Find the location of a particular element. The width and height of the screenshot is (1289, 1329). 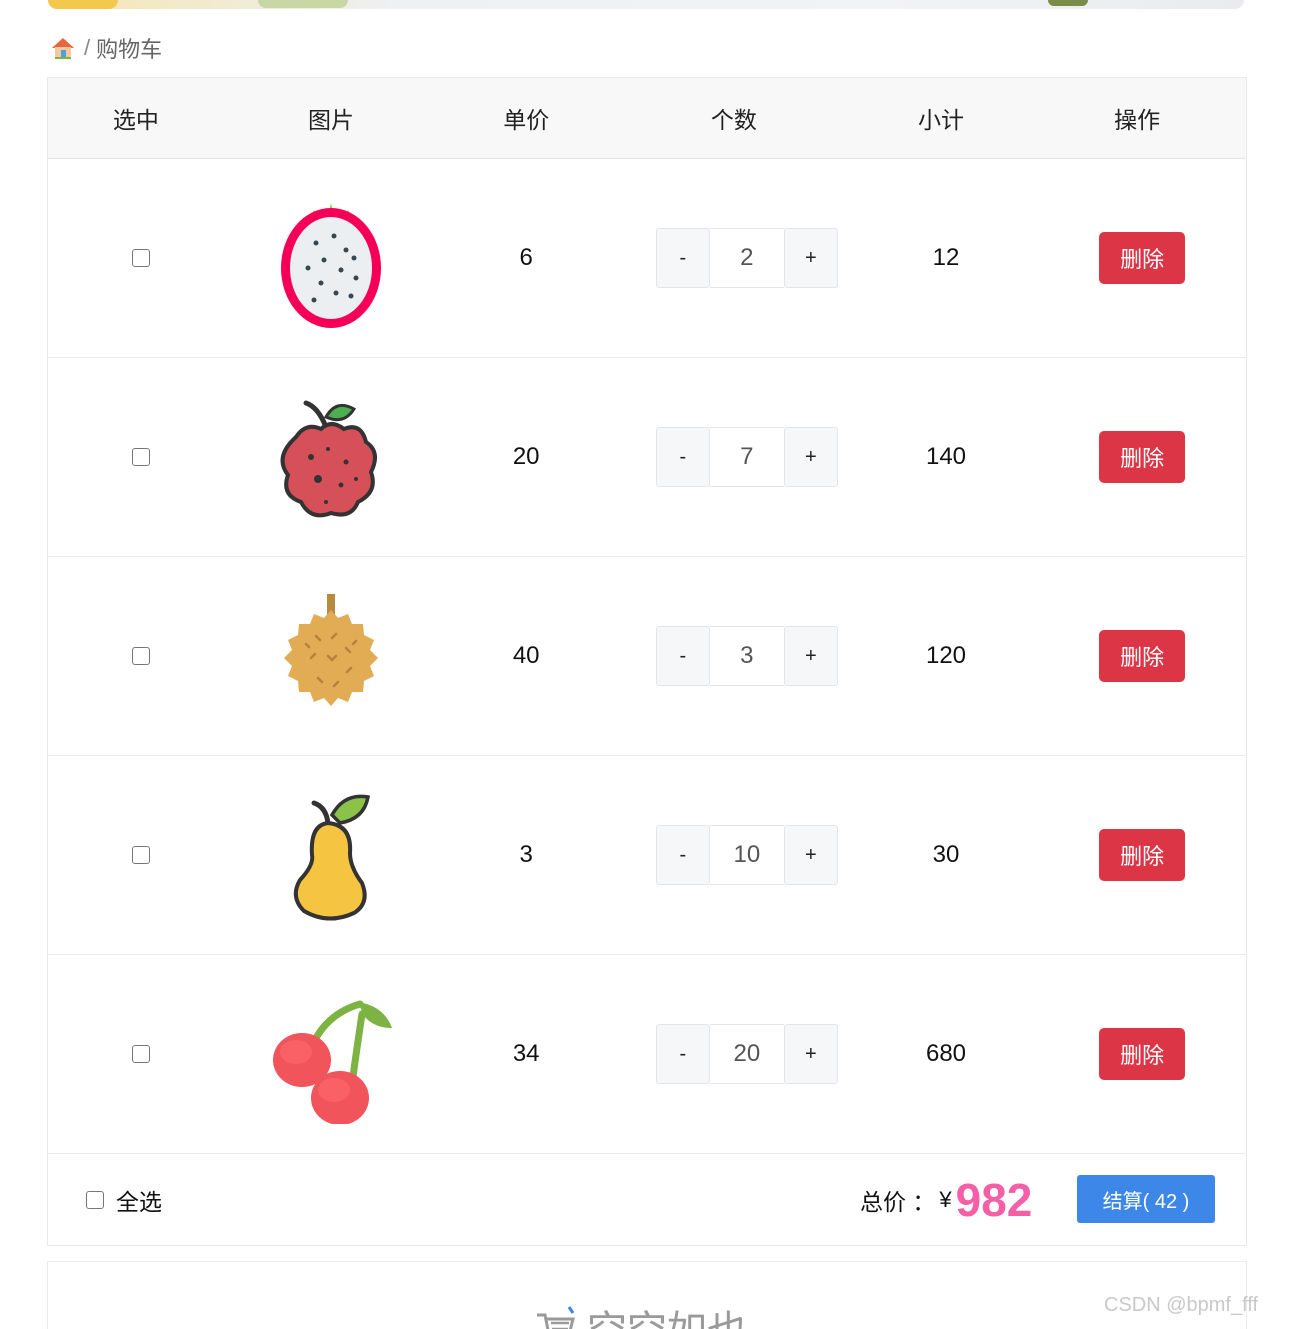

dragonfruit-icon is located at coordinates (331, 265).